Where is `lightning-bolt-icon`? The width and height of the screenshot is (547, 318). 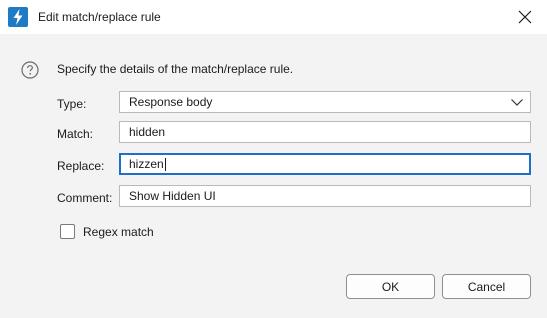 lightning-bolt-icon is located at coordinates (18, 17).